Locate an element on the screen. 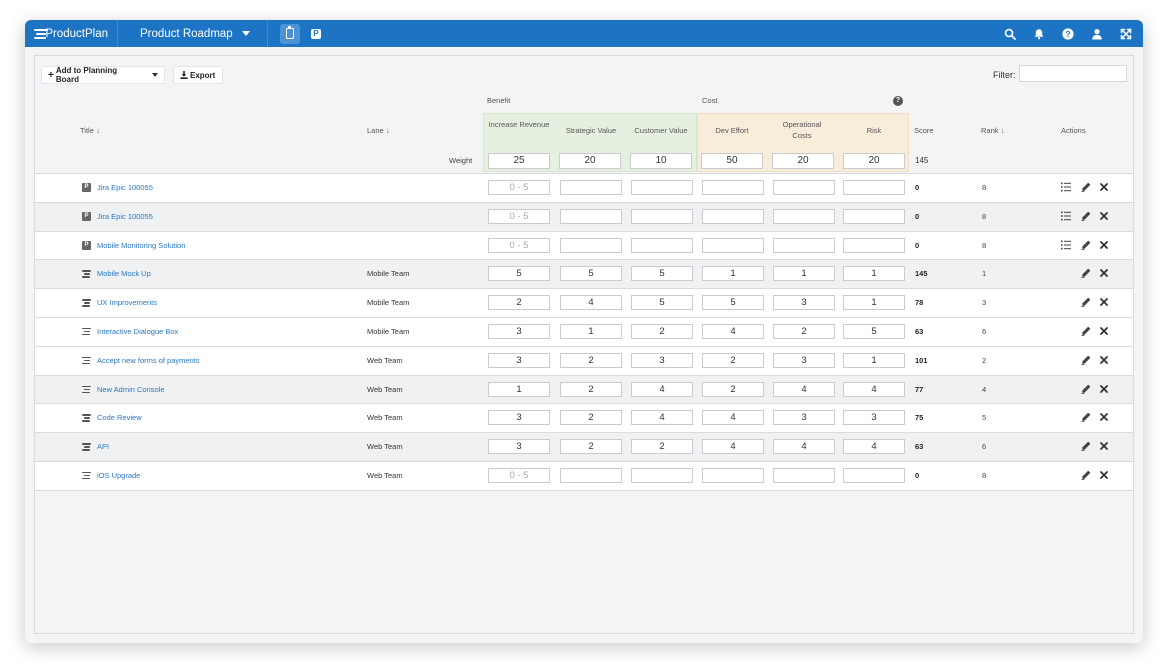 This screenshot has width=1168, height=670. item-title-link: Jira Epic 100055 is located at coordinates (125, 216).